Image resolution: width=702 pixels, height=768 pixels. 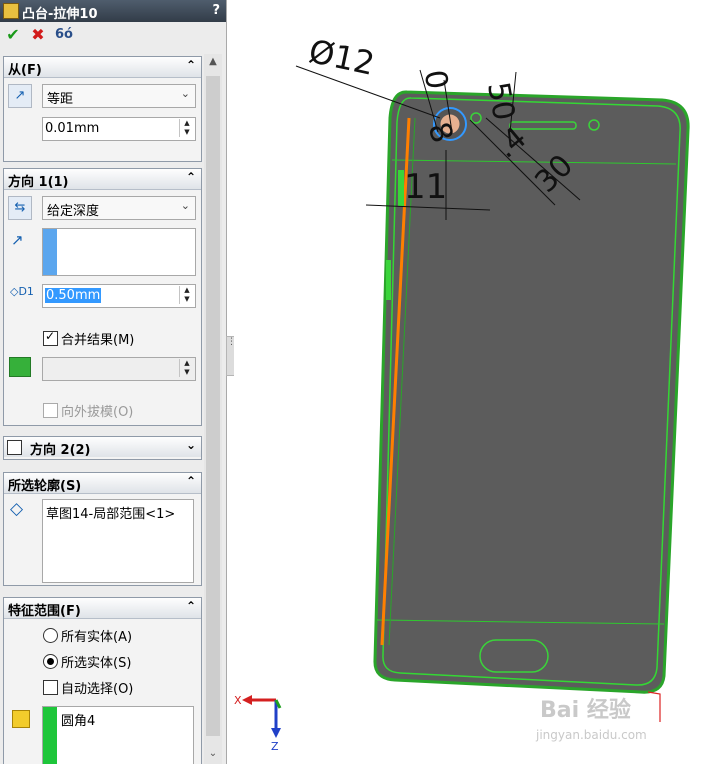 What do you see at coordinates (50, 687) in the screenshot?
I see `auto-select-checkbox` at bounding box center [50, 687].